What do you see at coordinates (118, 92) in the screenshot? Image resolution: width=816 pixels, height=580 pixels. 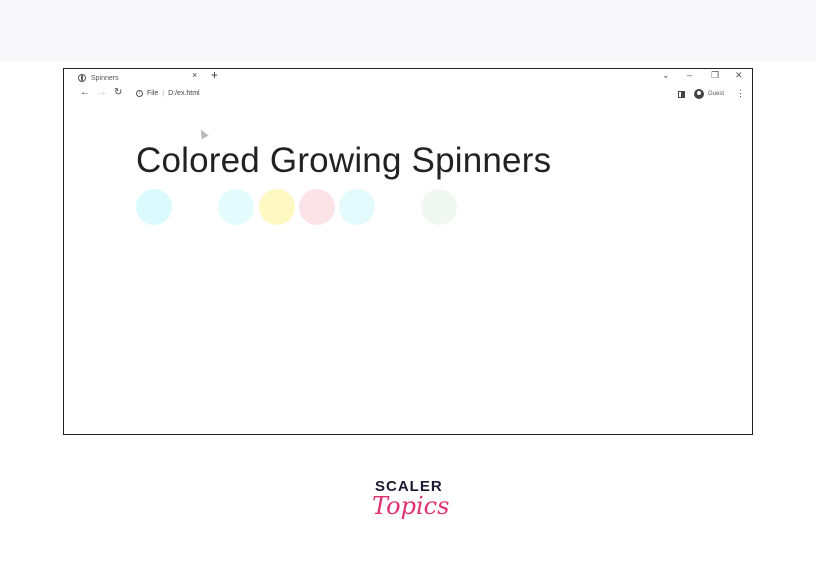 I see `reload-button: ↻` at bounding box center [118, 92].